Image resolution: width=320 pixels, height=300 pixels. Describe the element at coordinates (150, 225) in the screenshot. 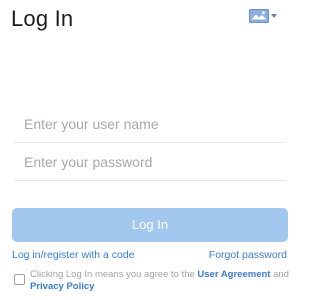

I see `login-button: Log In` at that location.